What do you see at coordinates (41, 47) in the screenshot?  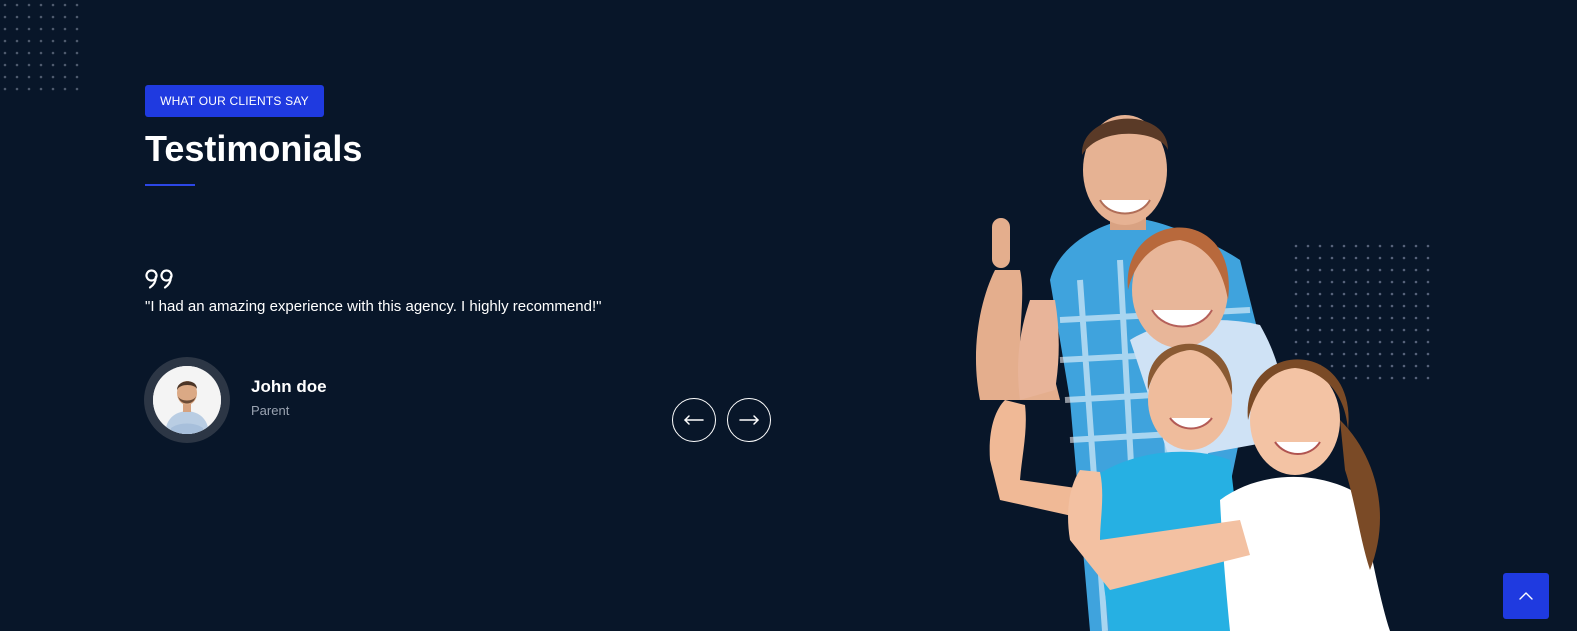 I see `dot-pattern-top-left` at bounding box center [41, 47].